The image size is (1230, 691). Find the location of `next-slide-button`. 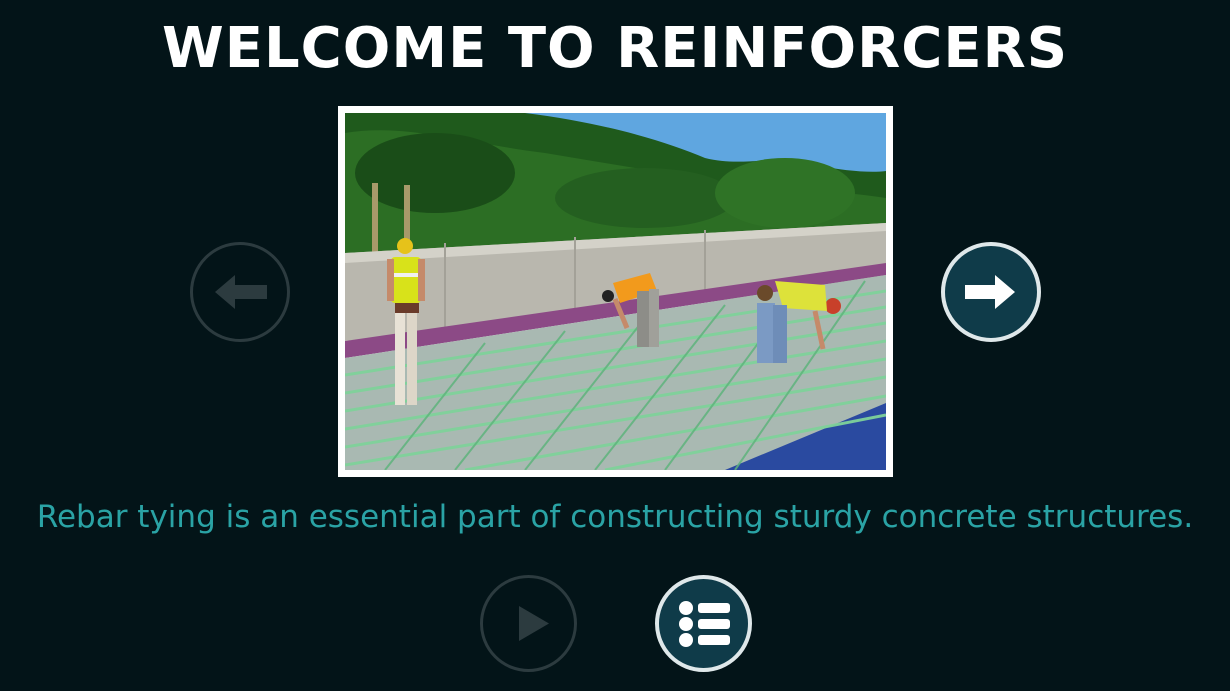

next-slide-button is located at coordinates (991, 292).